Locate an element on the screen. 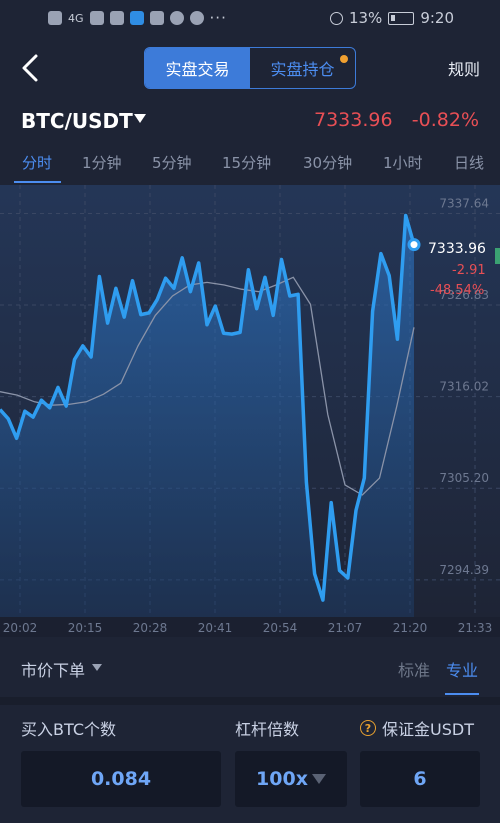  top-header: 实盘交易 实盘持仓 规则 is located at coordinates (250, 68).